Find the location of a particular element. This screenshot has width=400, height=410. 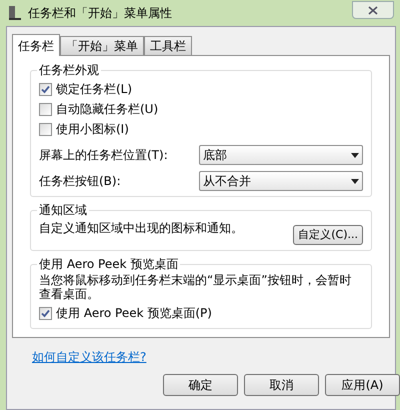

close-button is located at coordinates (373, 10).